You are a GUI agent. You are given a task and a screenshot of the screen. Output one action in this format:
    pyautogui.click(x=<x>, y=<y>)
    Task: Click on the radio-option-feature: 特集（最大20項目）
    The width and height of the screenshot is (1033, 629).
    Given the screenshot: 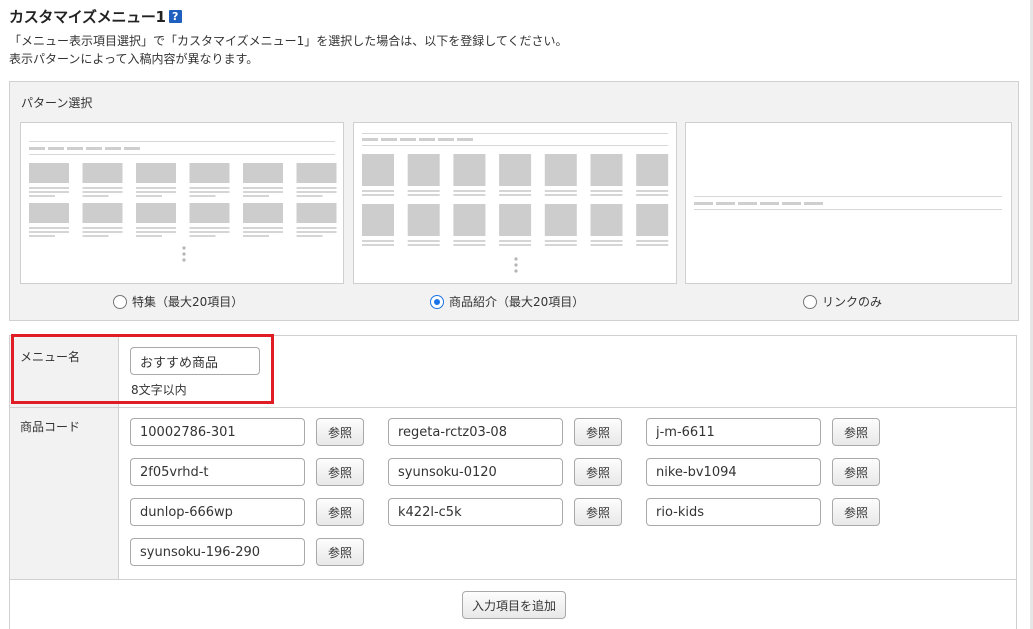 What is the action you would take?
    pyautogui.click(x=178, y=301)
    